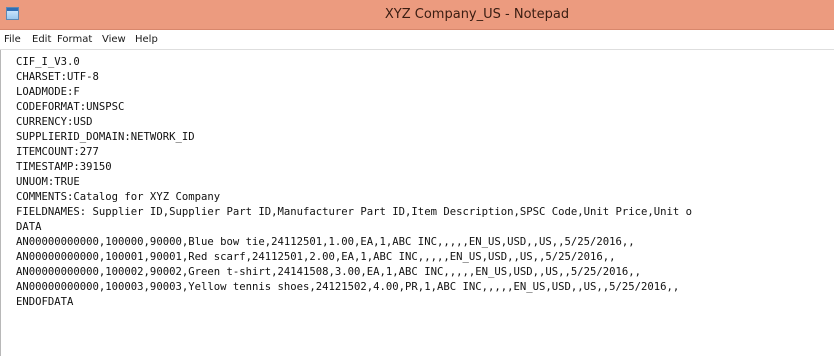  I want to click on text-line: CHARSET:UTF-8, so click(57, 77).